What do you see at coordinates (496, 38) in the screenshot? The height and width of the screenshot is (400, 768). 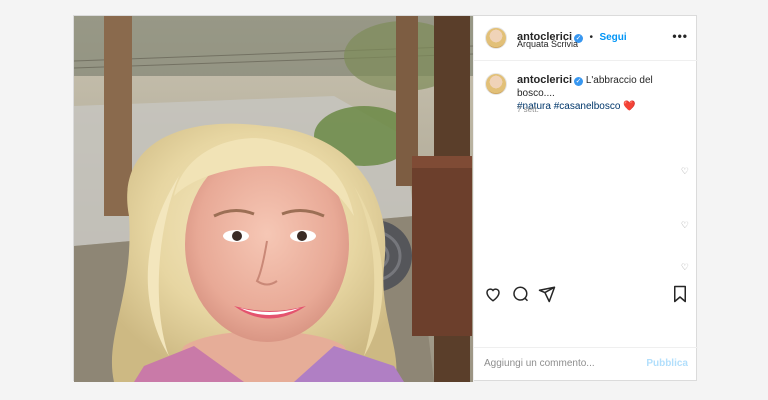 I see `avatar` at bounding box center [496, 38].